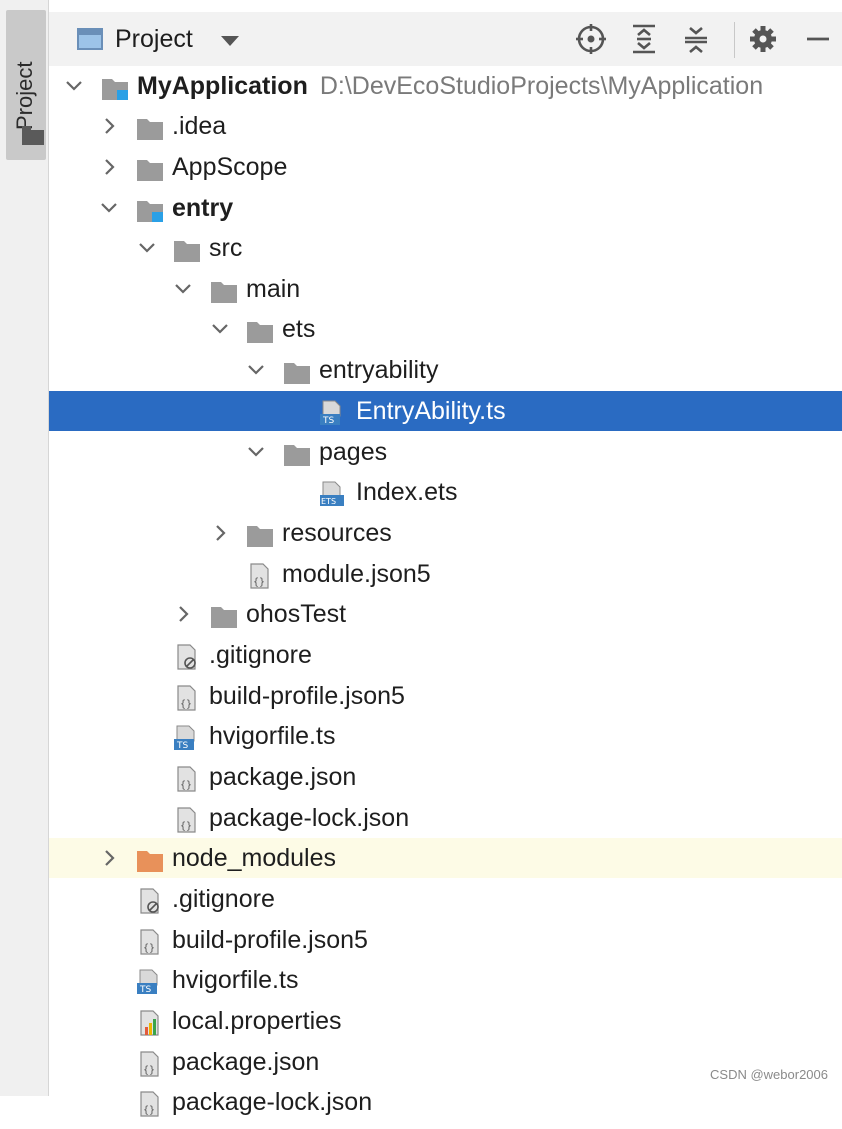 The height and width of the screenshot is (1129, 842). I want to click on tree-row-root-package-lock: {} package-lock.json, so click(445, 1102).